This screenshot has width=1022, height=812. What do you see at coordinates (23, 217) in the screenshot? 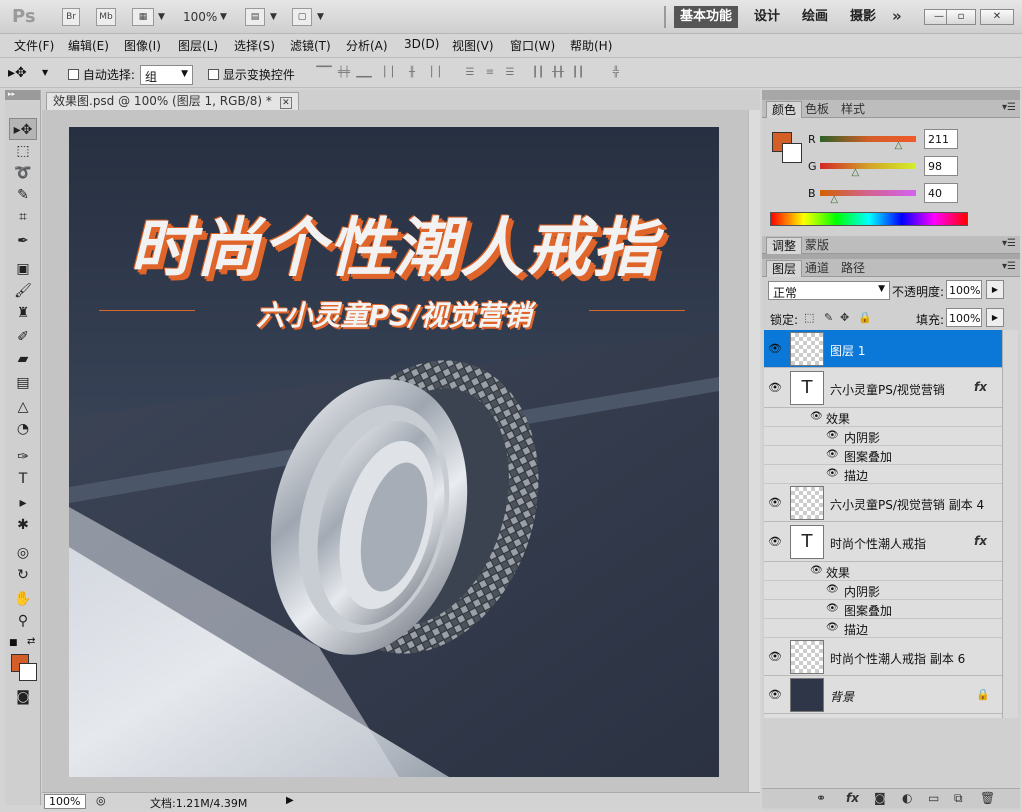
I see `crop-tool-icon: ⌗` at bounding box center [23, 217].